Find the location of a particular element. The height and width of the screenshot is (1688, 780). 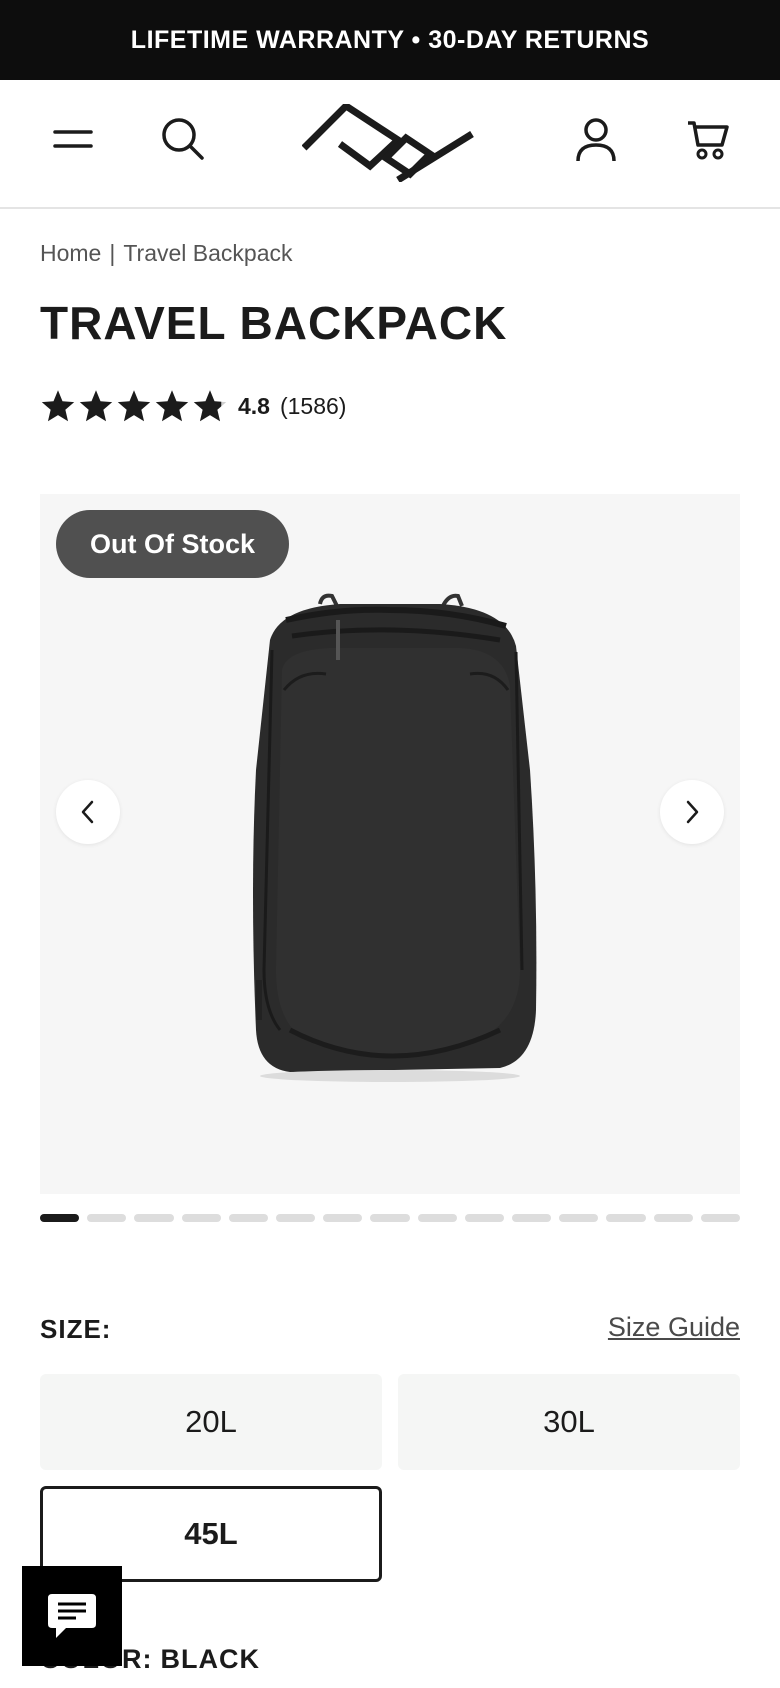

menu-button is located at coordinates (73, 139).